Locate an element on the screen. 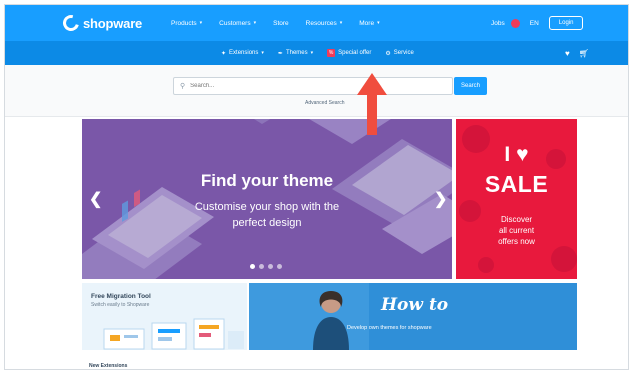 The width and height of the screenshot is (633, 370). search-button: Search is located at coordinates (470, 86).